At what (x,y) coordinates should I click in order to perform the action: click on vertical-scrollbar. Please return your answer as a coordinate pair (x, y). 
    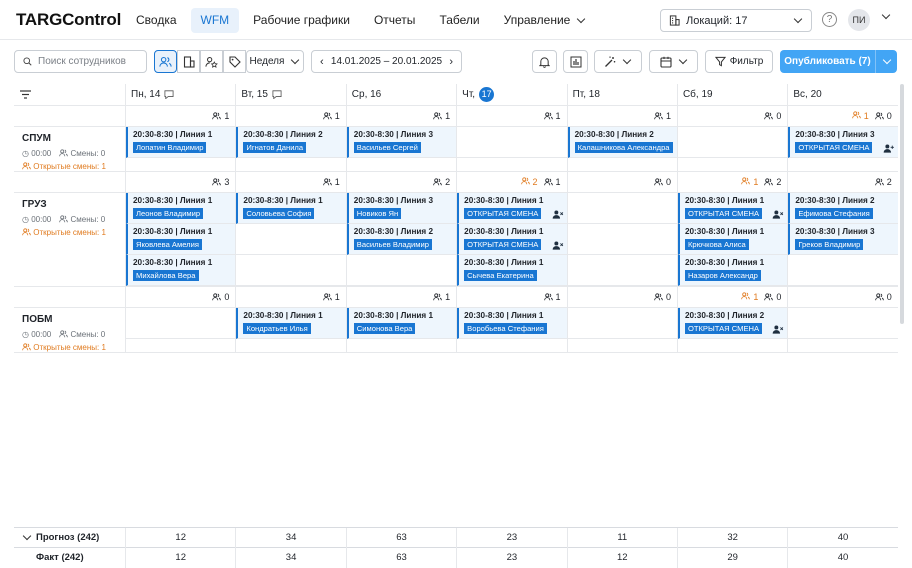
    Looking at the image, I should click on (902, 204).